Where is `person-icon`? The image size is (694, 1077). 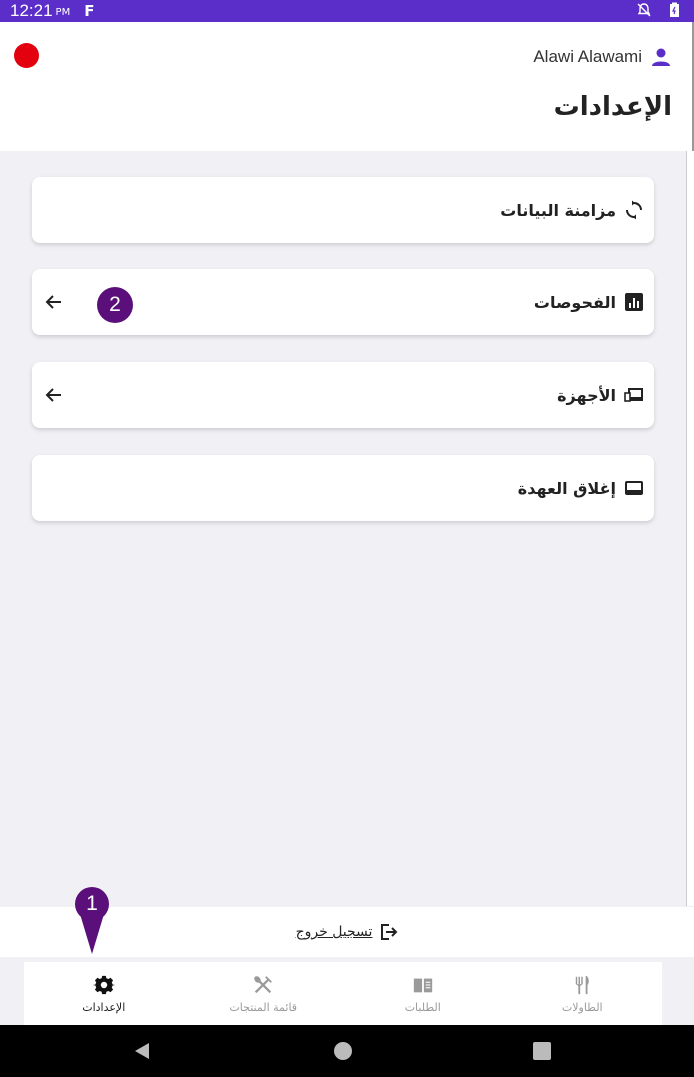 person-icon is located at coordinates (661, 57).